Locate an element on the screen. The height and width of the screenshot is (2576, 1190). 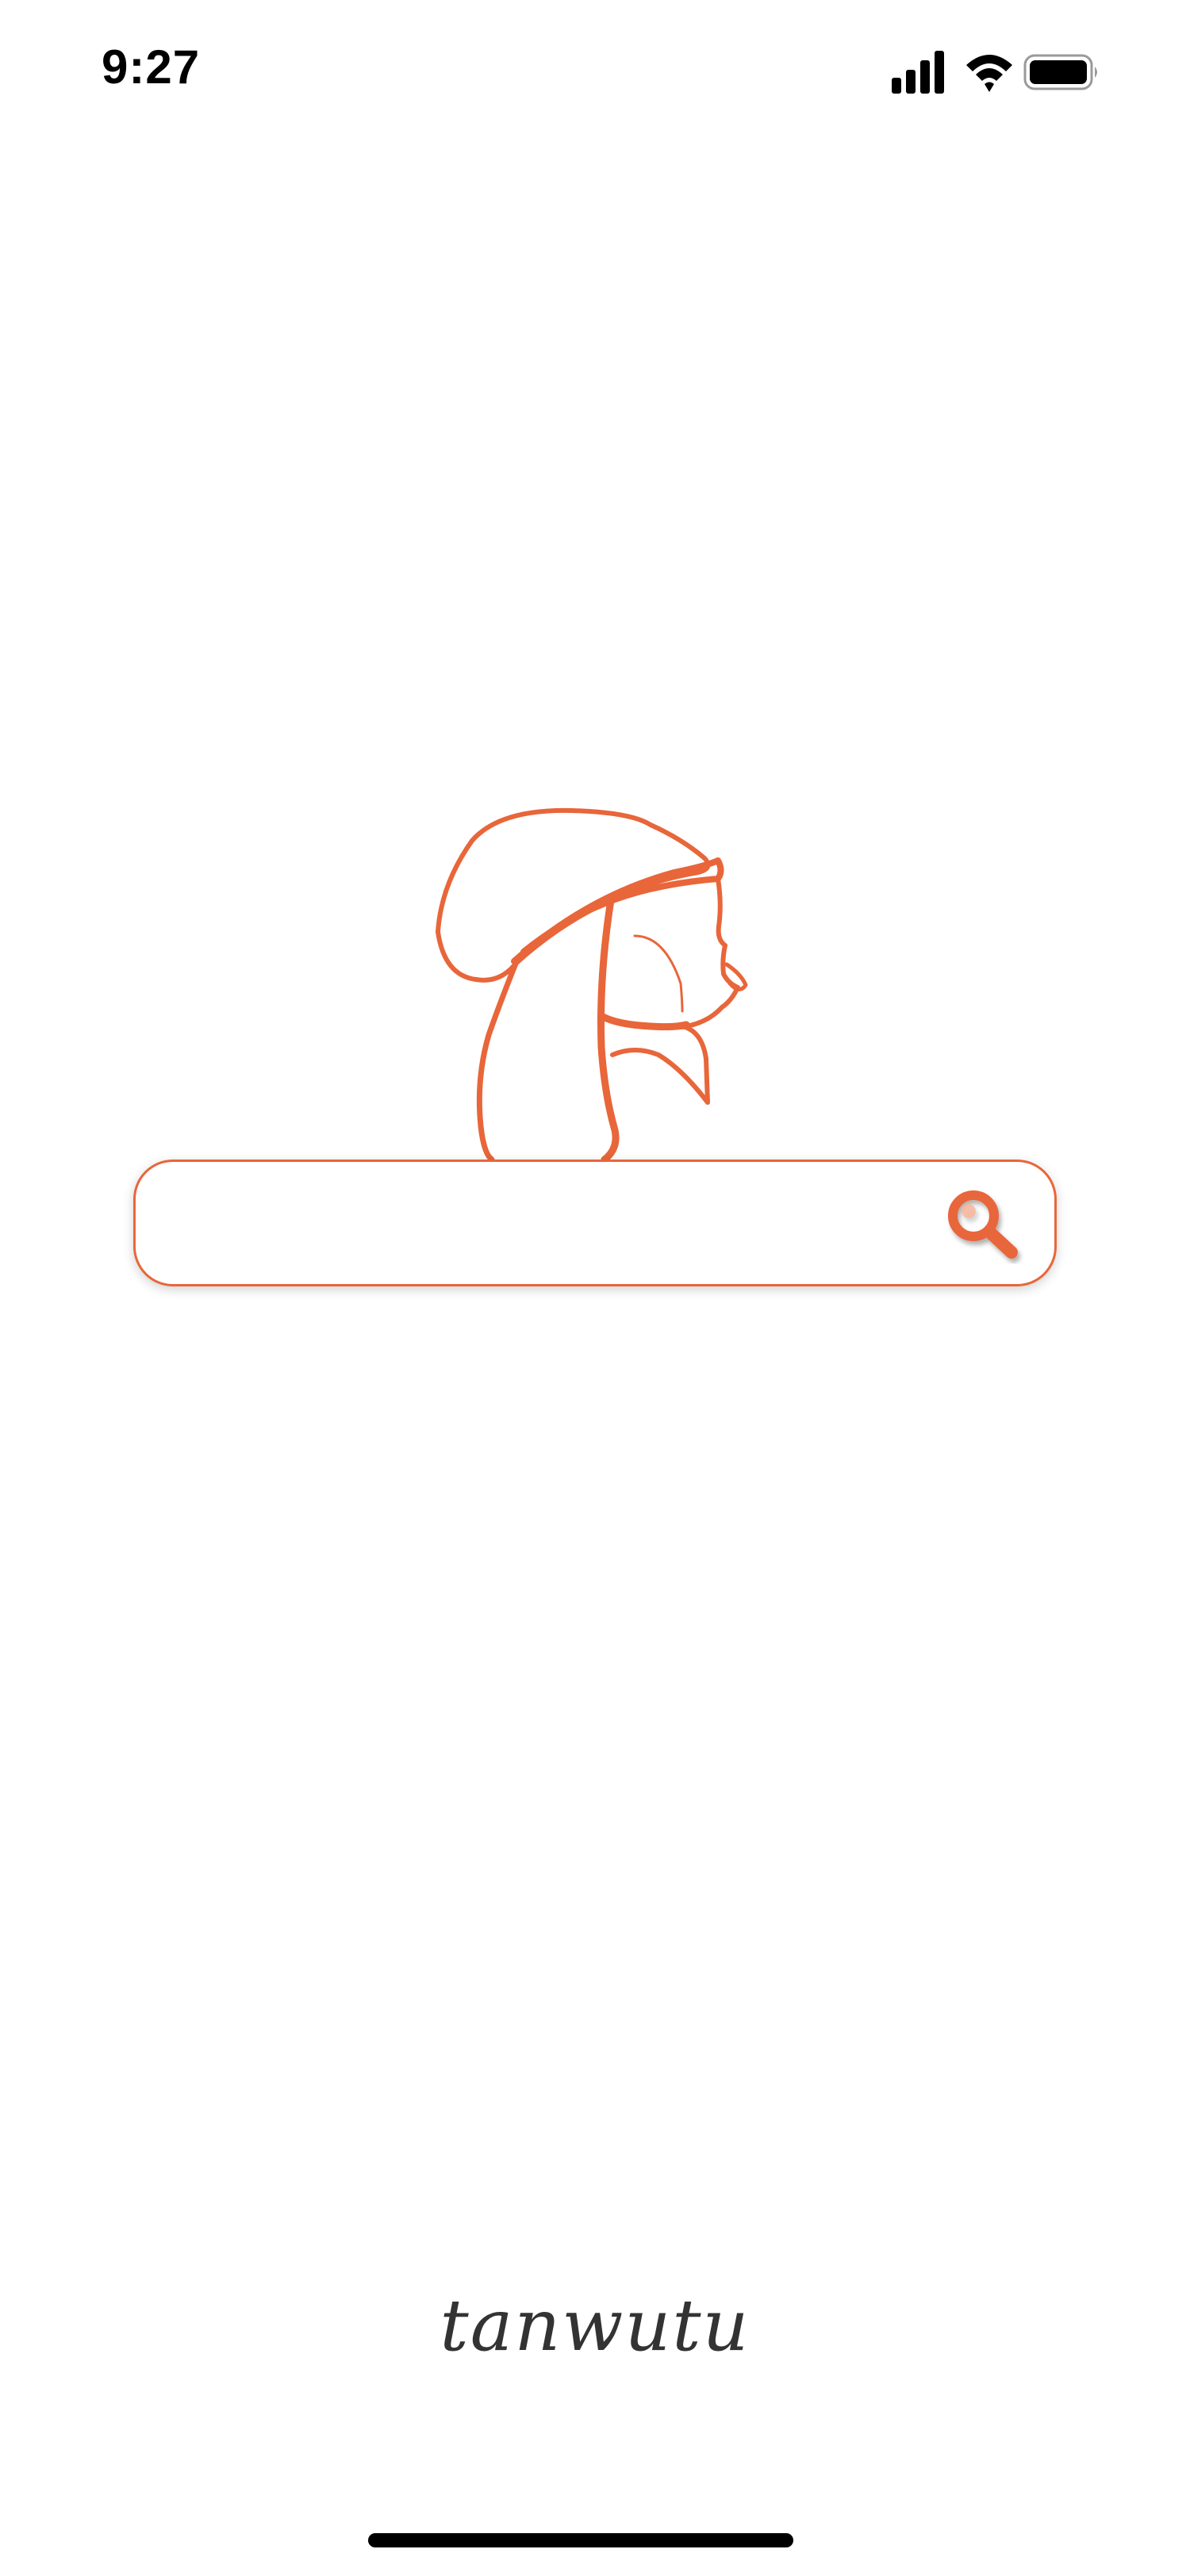
battery-icon is located at coordinates (1060, 72).